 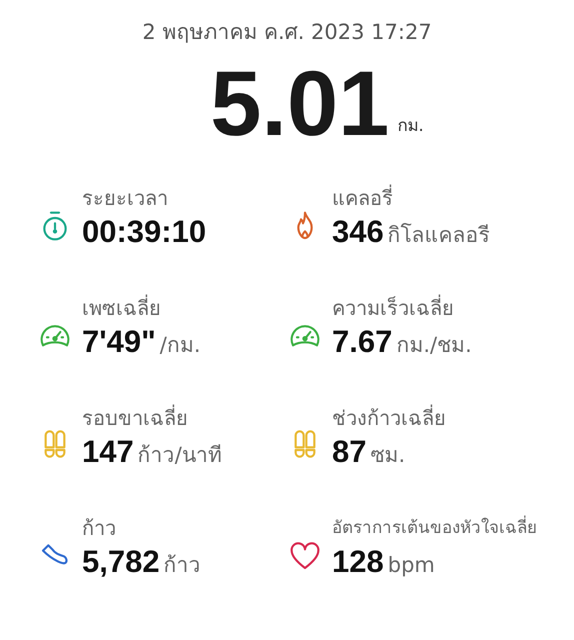 I want to click on stat-value: 7.67, so click(x=362, y=342).